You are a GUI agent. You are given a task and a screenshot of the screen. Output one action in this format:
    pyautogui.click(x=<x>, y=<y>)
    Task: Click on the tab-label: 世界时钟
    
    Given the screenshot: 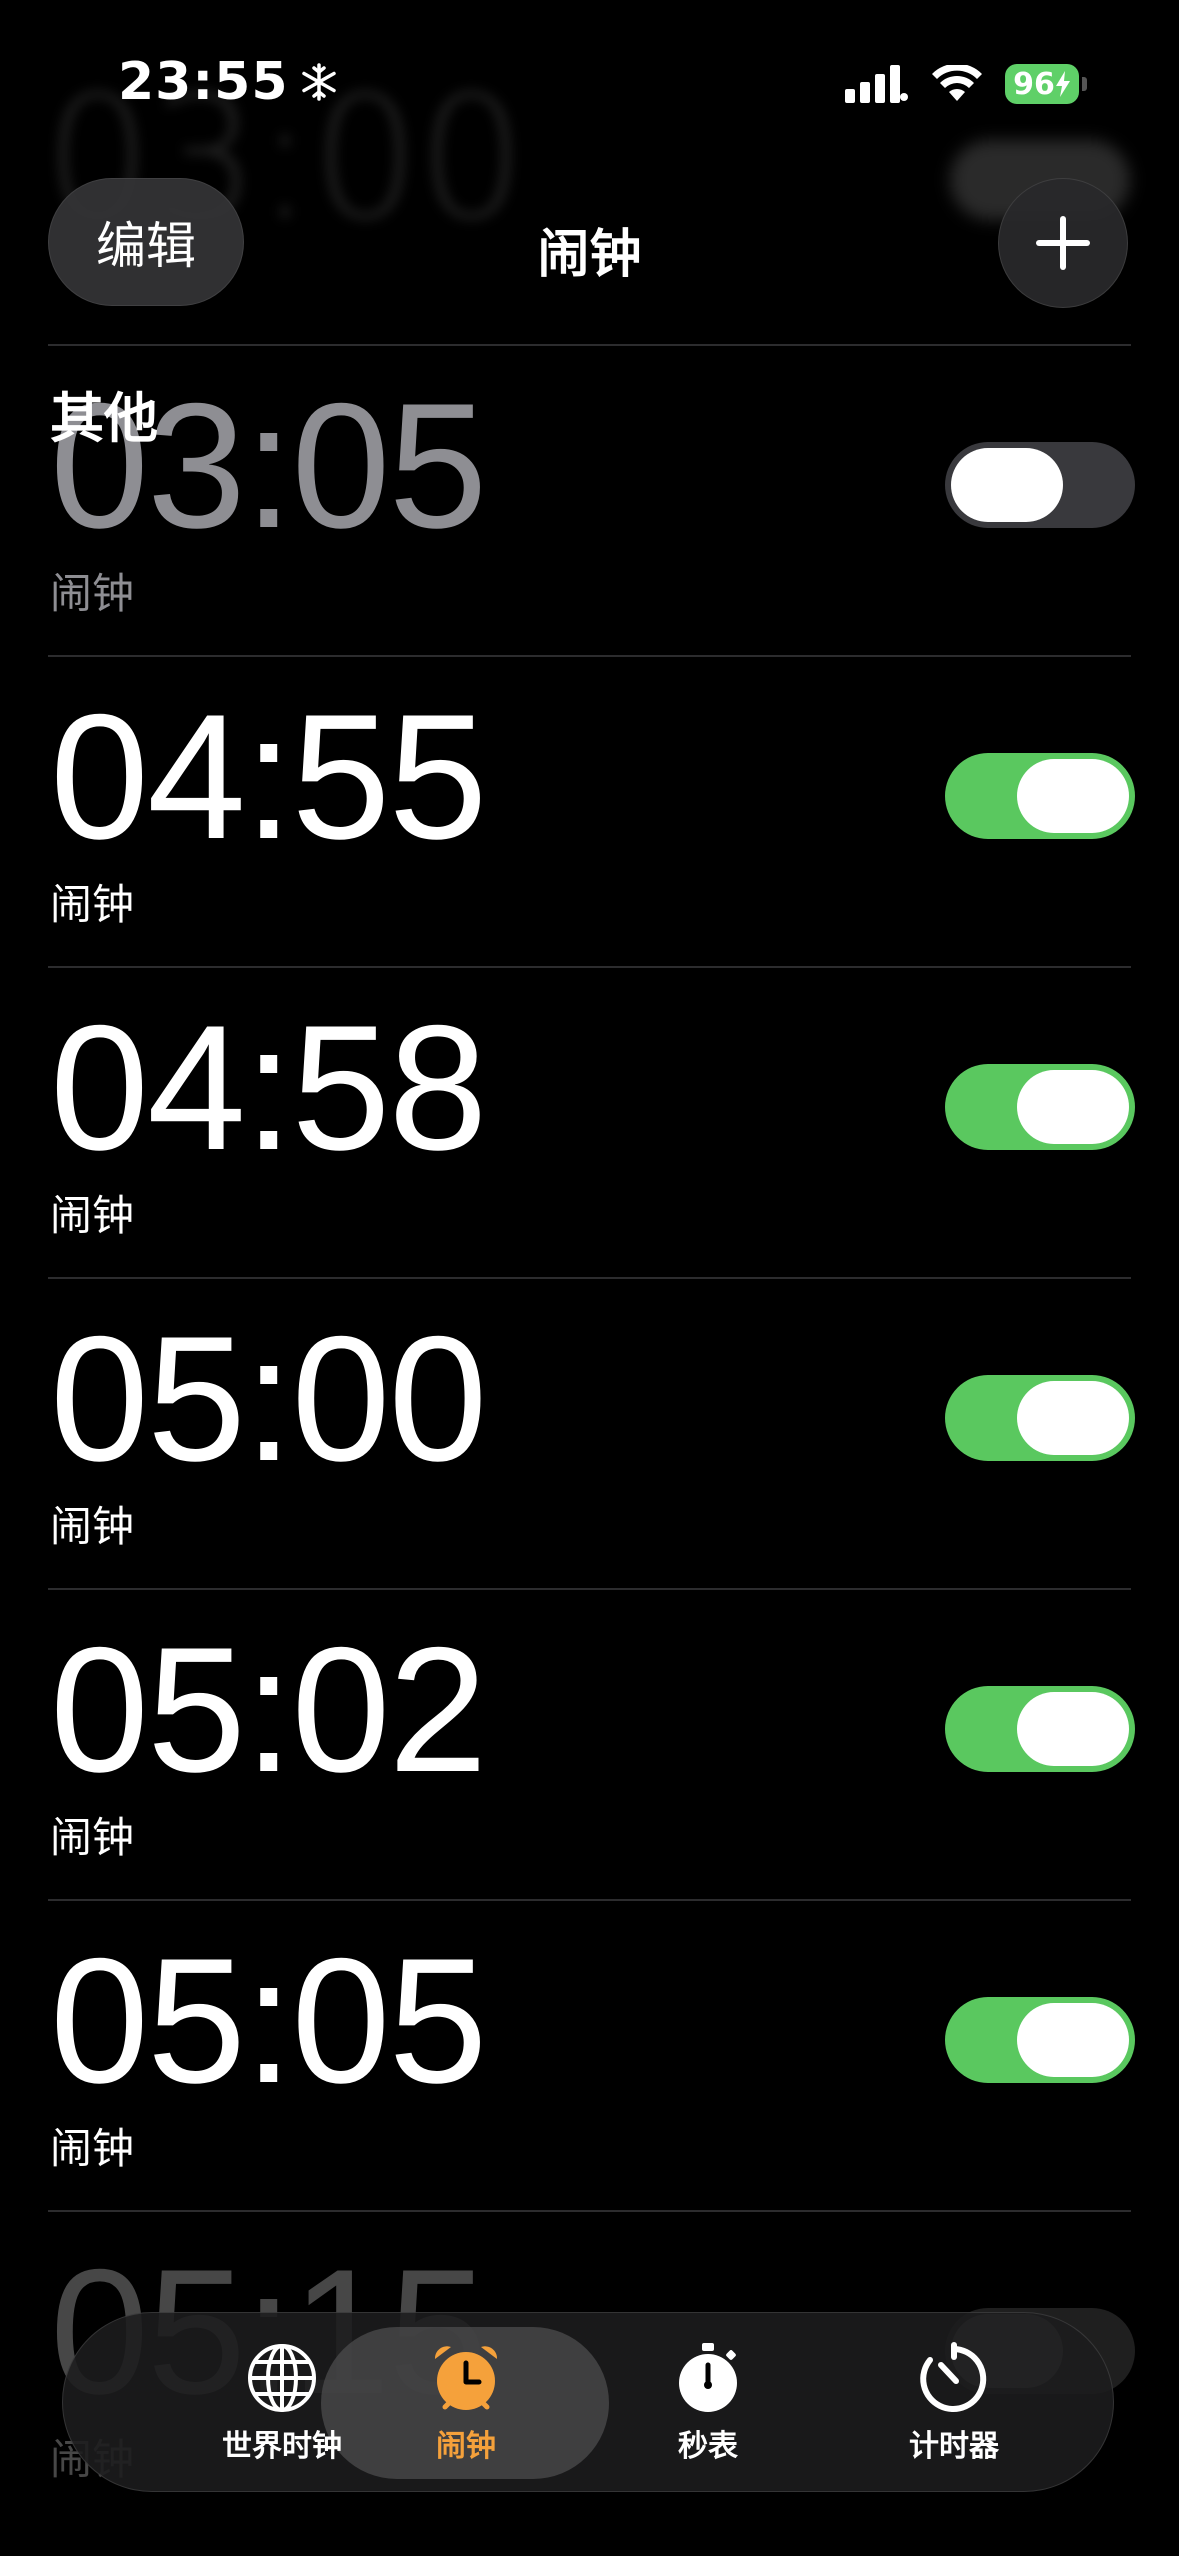 What is the action you would take?
    pyautogui.click(x=282, y=2446)
    